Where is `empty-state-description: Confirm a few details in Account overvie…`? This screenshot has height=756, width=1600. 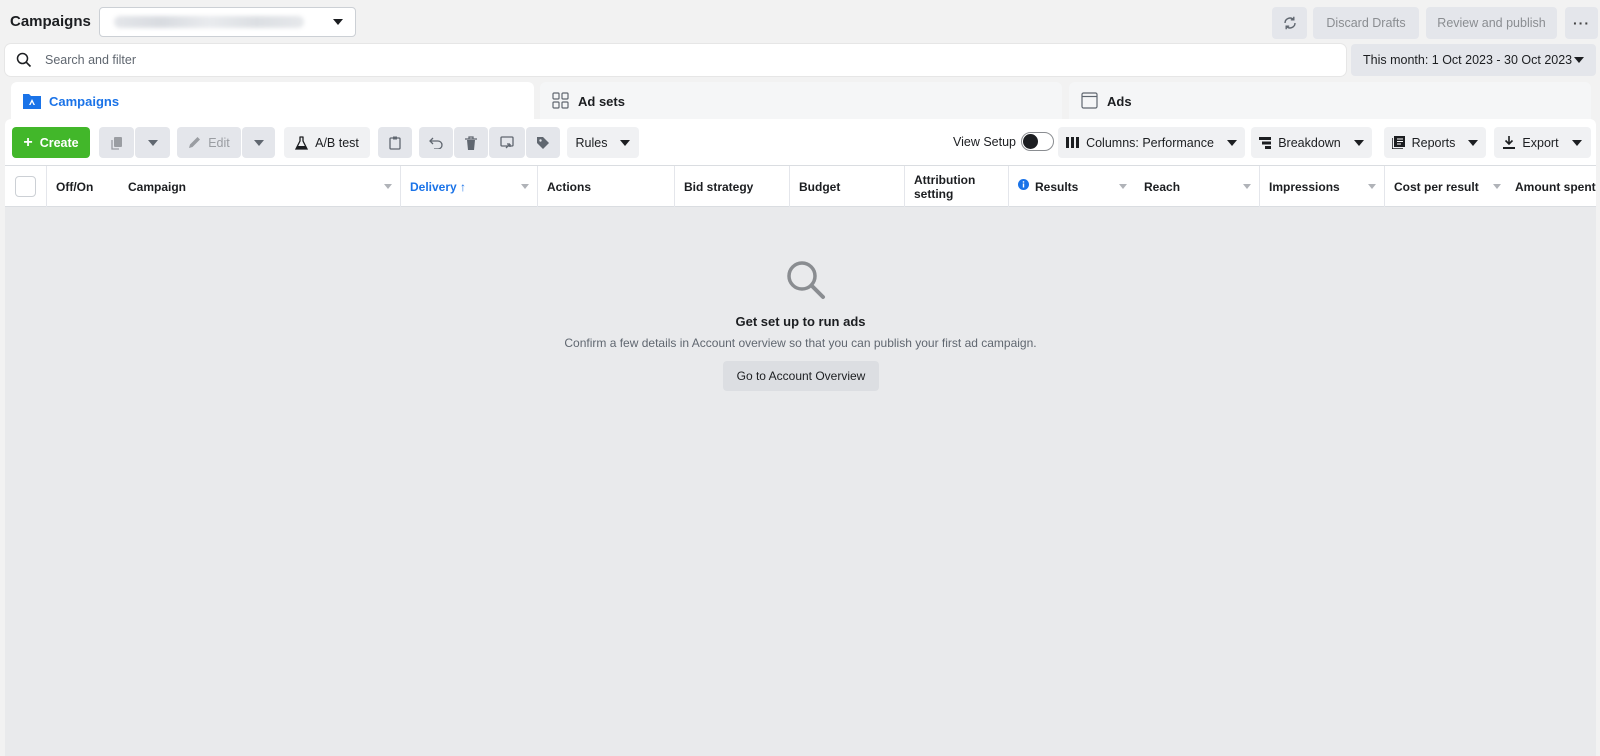 empty-state-description: Confirm a few details in Account overvie… is located at coordinates (800, 343).